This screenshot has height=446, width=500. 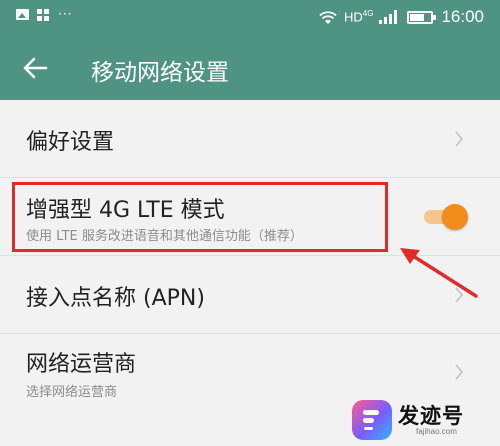 What do you see at coordinates (35, 68) in the screenshot?
I see `arrow-left-icon` at bounding box center [35, 68].